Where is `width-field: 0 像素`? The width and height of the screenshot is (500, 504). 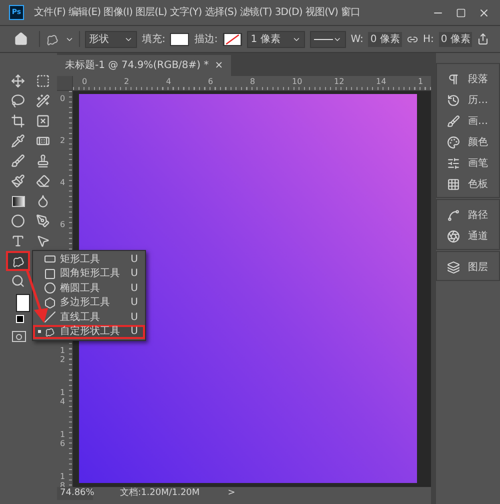 width-field: 0 像素 is located at coordinates (385, 39).